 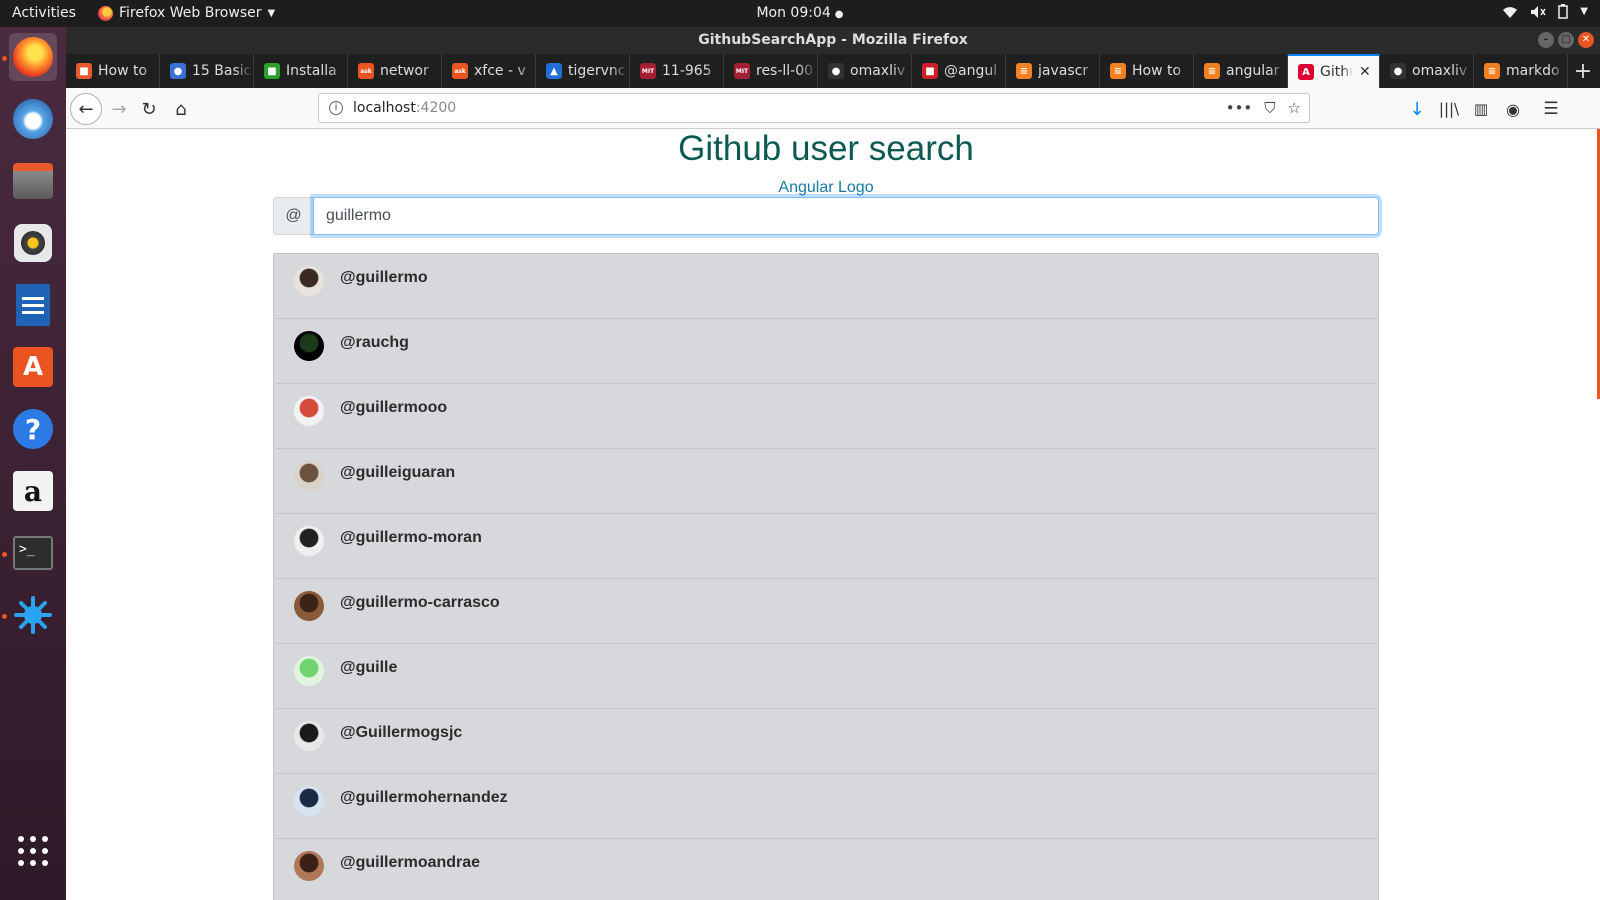 What do you see at coordinates (1269, 108) in the screenshot?
I see `pocket-icon: ⛉` at bounding box center [1269, 108].